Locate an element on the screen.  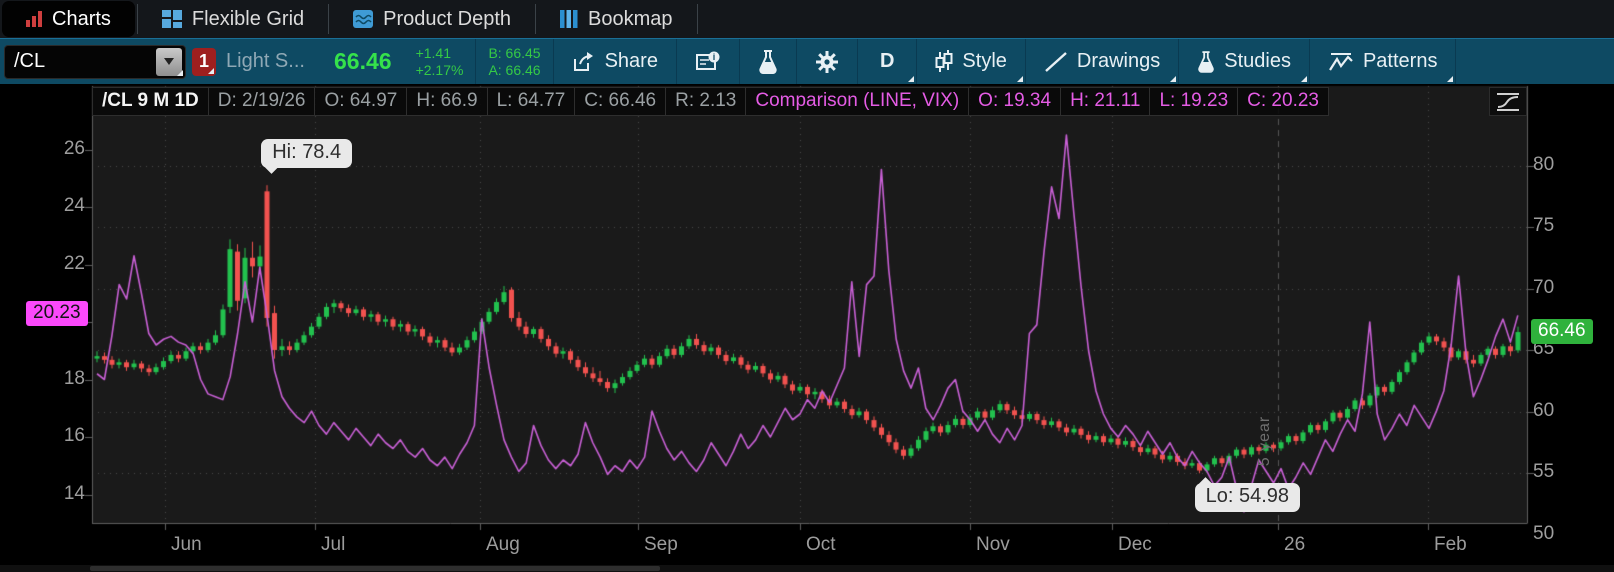
patterns-button: Patterns is located at coordinates (1382, 61).